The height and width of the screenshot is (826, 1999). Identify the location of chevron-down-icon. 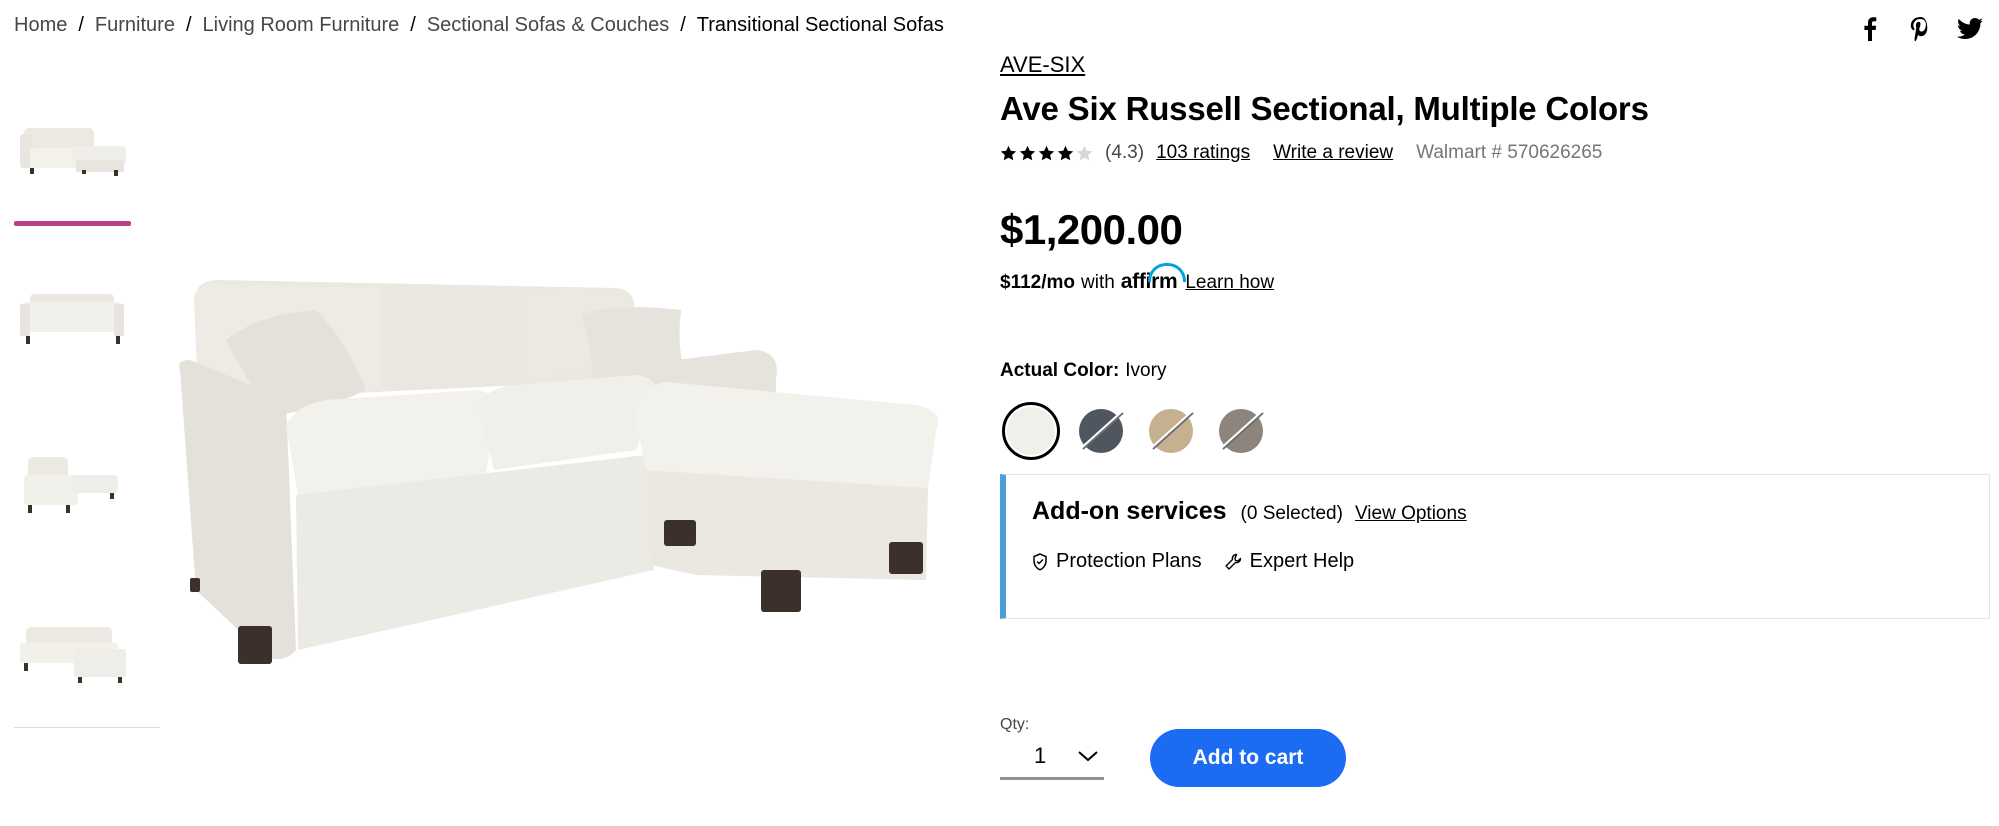
(1088, 756).